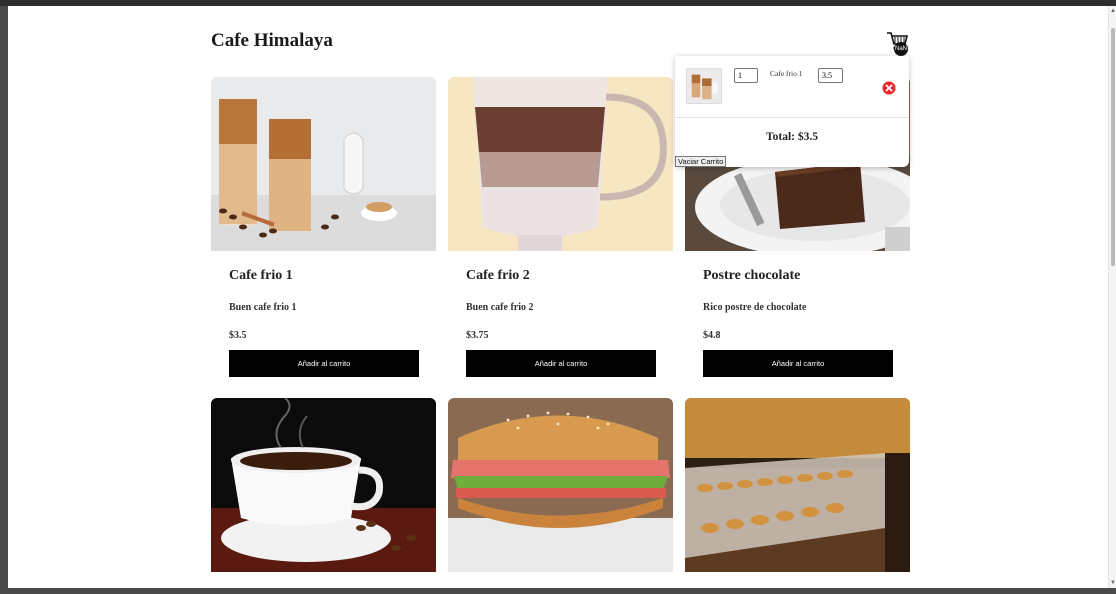 The image size is (1116, 594). Describe the element at coordinates (238, 335) in the screenshot. I see `product-price: $3.5` at that location.